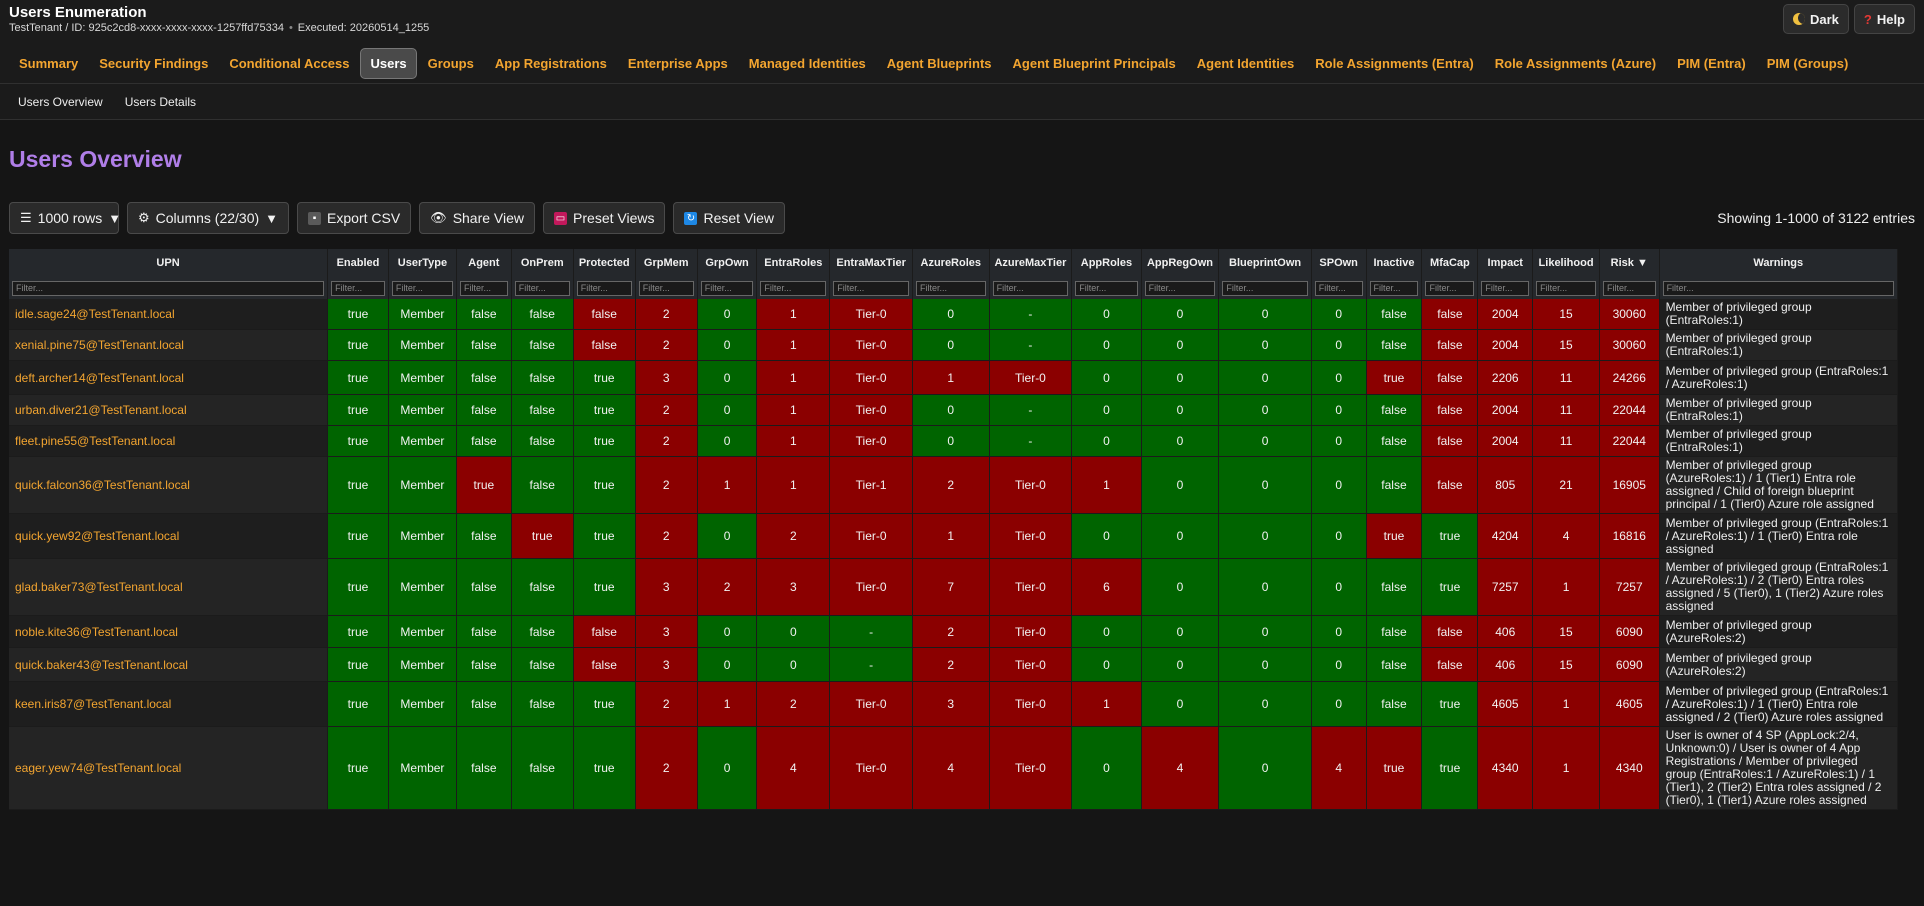  What do you see at coordinates (1394, 288) in the screenshot?
I see `filter-input-inactive` at bounding box center [1394, 288].